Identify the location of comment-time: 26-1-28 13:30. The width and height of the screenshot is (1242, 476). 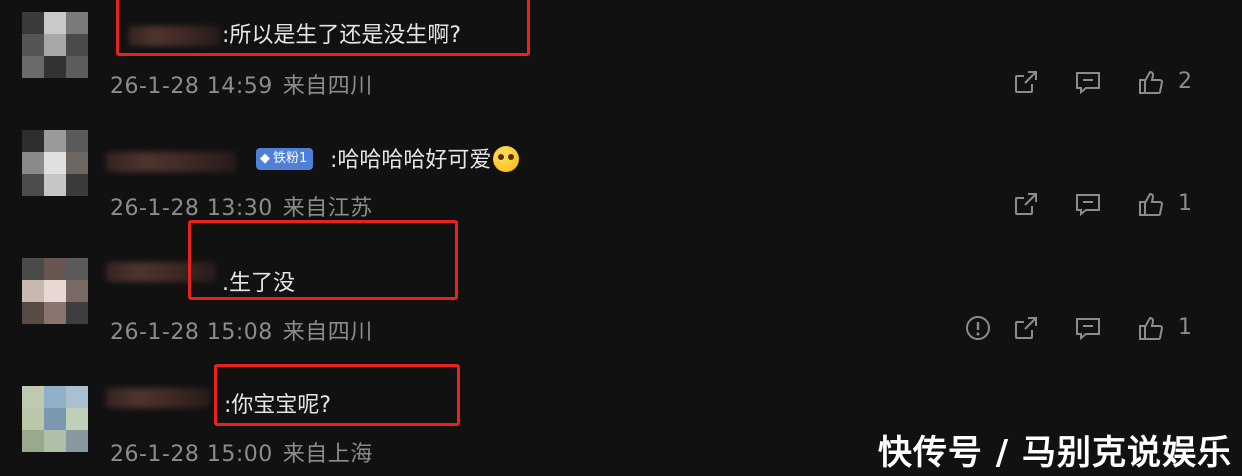
(191, 208).